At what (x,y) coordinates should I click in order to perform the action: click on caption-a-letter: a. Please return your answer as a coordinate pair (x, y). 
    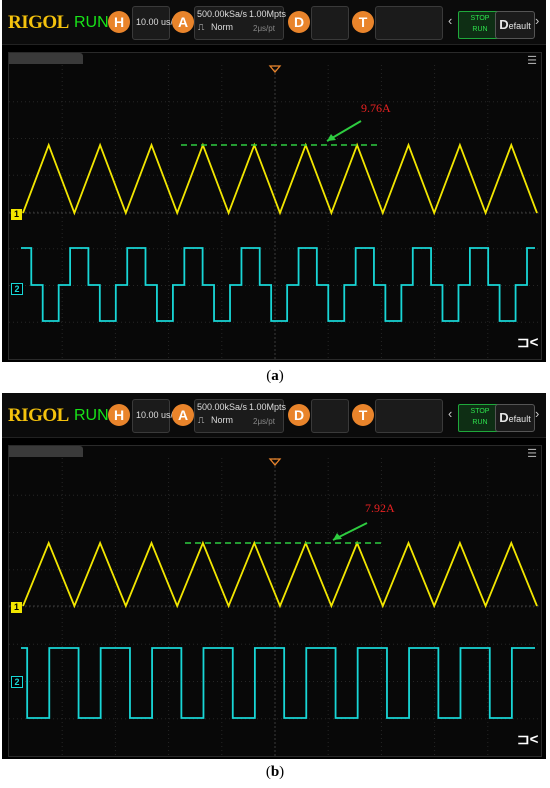
    Looking at the image, I should click on (275, 376).